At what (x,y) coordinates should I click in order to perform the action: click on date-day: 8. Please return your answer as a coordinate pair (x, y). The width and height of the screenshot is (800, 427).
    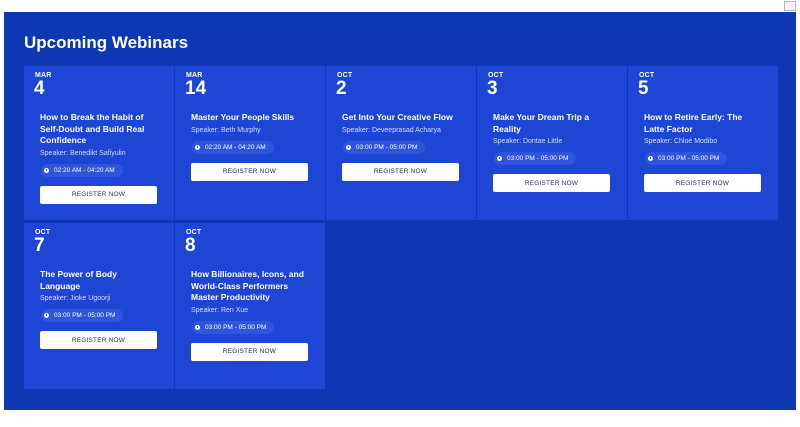
    Looking at the image, I should click on (190, 245).